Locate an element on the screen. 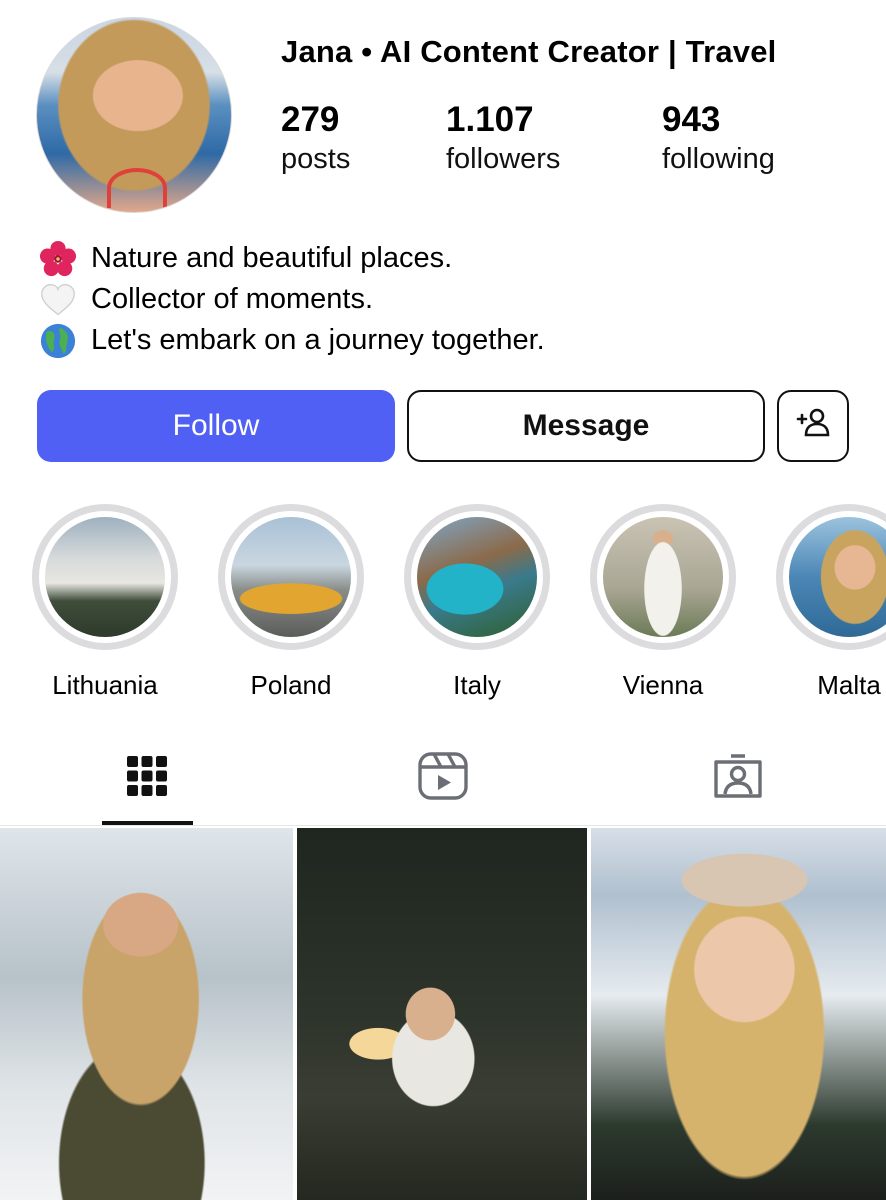 The image size is (886, 1200). bio-line: Let's embark on a journey together. is located at coordinates (291, 340).